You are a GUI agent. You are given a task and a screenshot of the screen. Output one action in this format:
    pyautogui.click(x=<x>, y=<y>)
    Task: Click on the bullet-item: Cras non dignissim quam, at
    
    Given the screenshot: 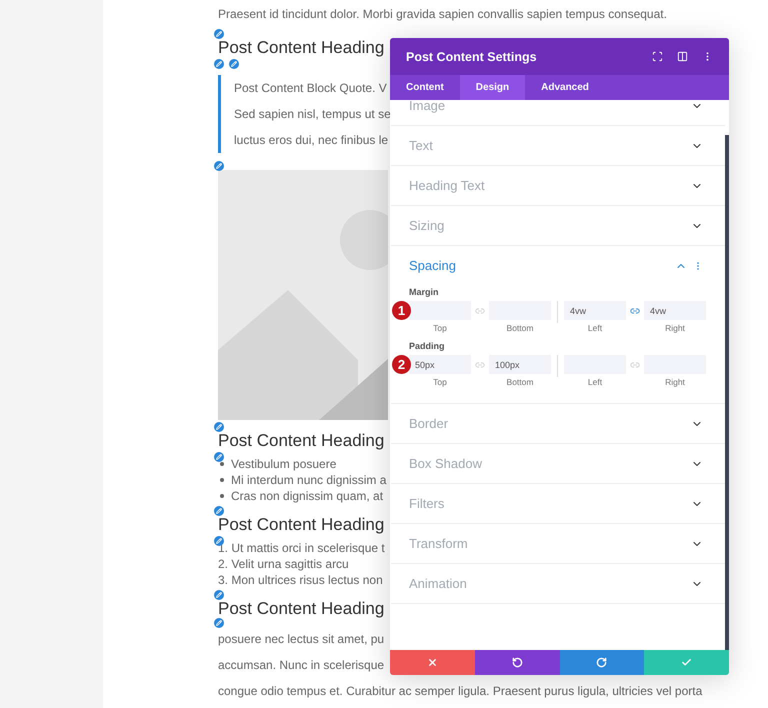 What is the action you would take?
    pyautogui.click(x=301, y=496)
    